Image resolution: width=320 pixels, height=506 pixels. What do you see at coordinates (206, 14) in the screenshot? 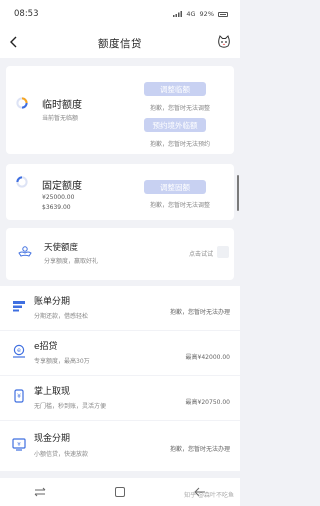
I see `battery-text: 92%` at bounding box center [206, 14].